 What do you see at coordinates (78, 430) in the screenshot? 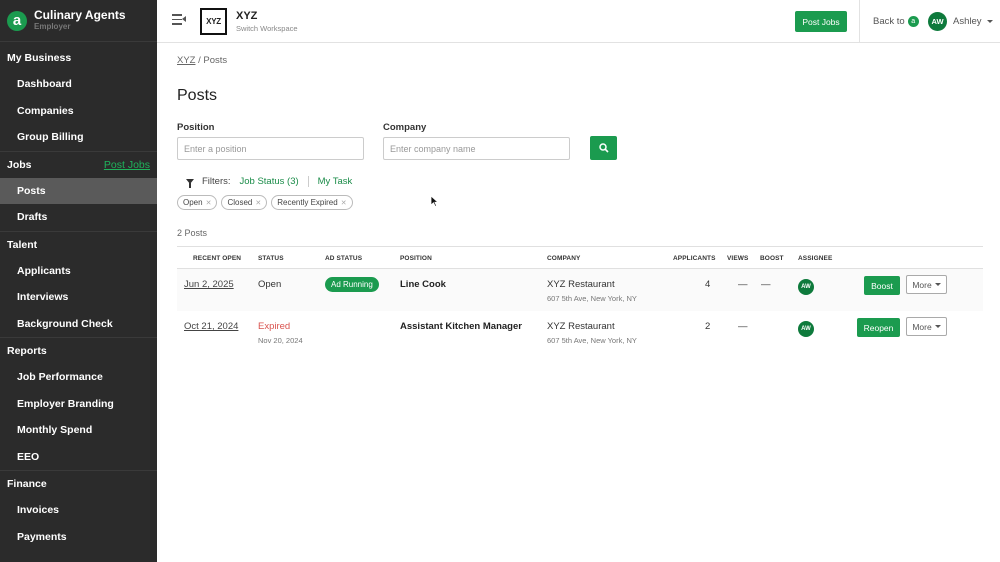
I see `sidebar-item-monthly-spend: Monthly Spend` at bounding box center [78, 430].